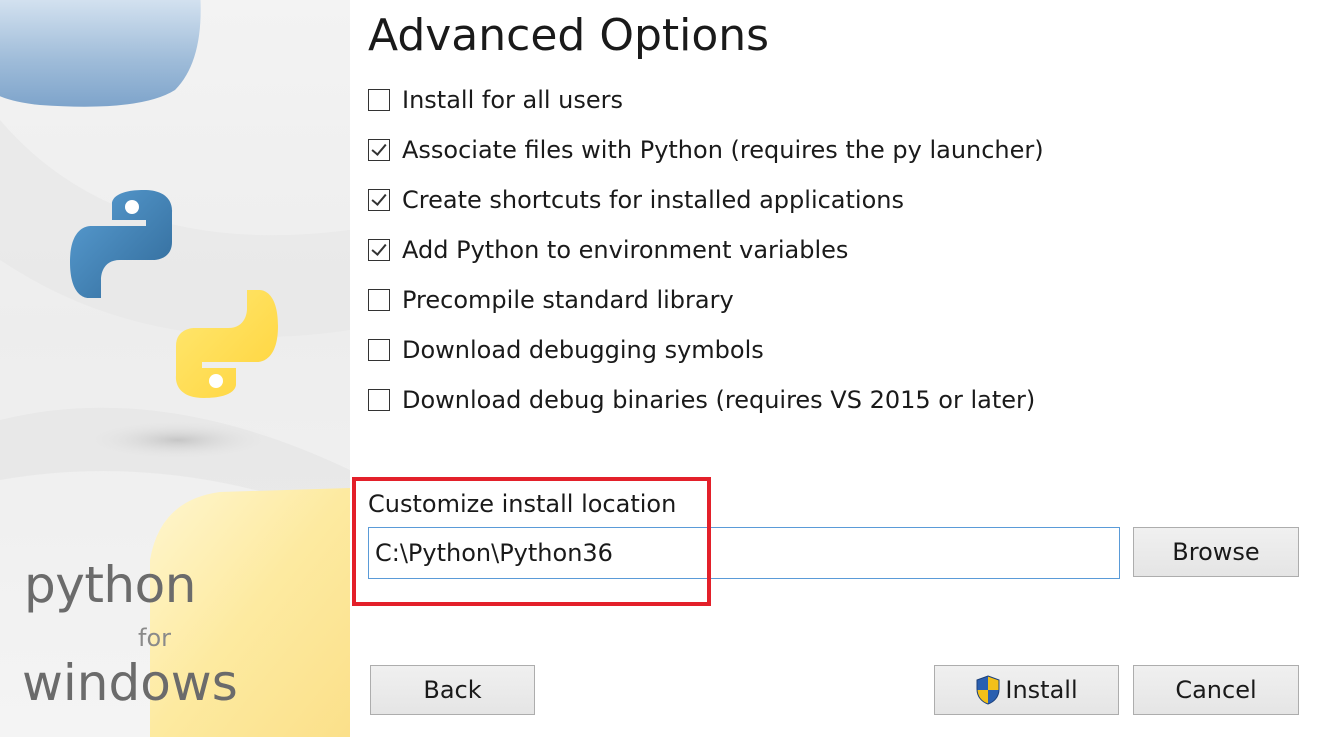 The height and width of the screenshot is (737, 1322). Describe the element at coordinates (379, 300) in the screenshot. I see `checkbox-precompile-stdlib` at that location.